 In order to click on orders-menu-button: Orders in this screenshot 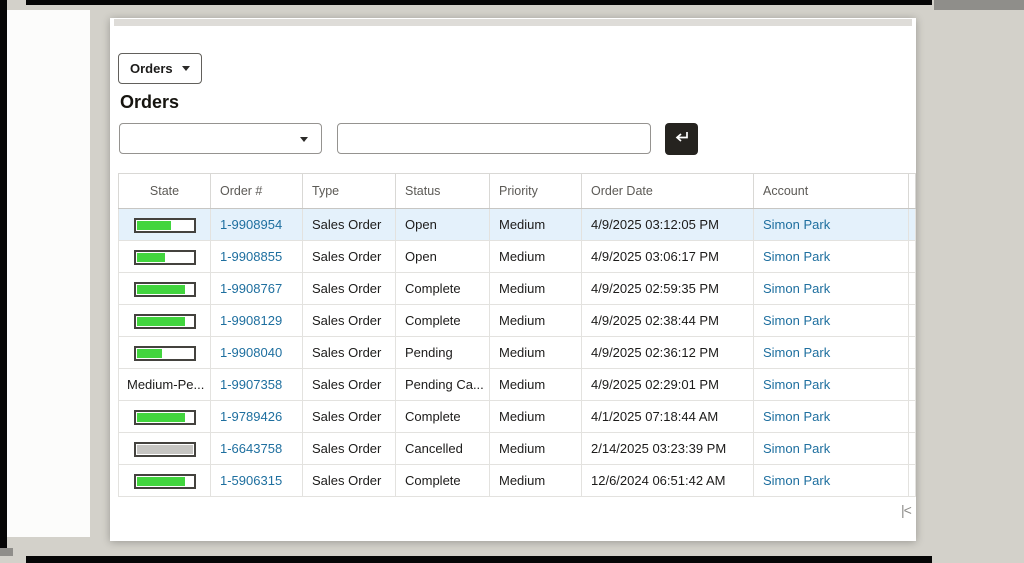, I will do `click(160, 68)`.